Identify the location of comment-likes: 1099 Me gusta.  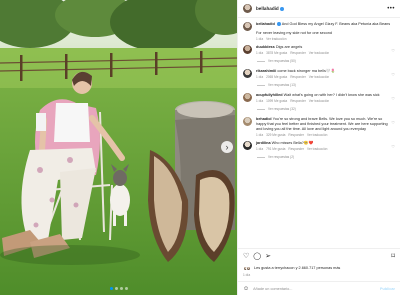
(276, 101).